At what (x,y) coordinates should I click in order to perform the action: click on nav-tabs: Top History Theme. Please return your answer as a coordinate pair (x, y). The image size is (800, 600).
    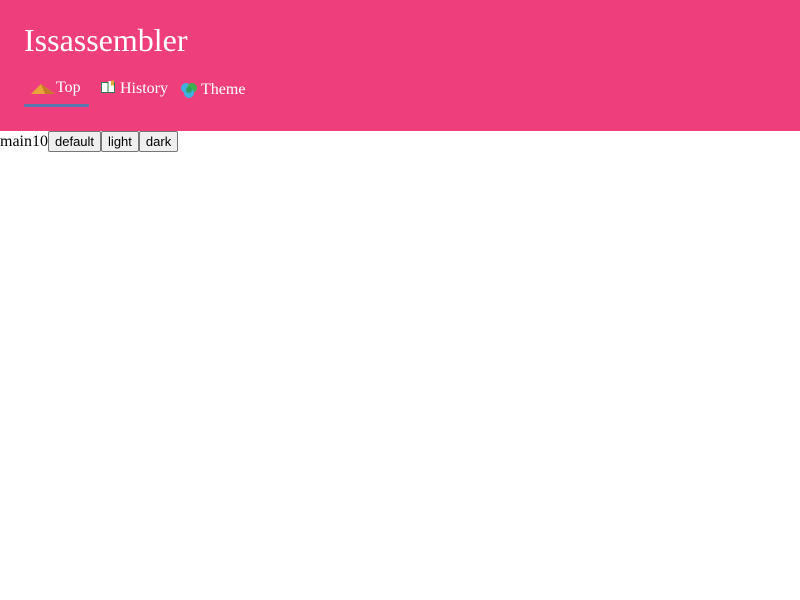
    Looking at the image, I should click on (184, 91).